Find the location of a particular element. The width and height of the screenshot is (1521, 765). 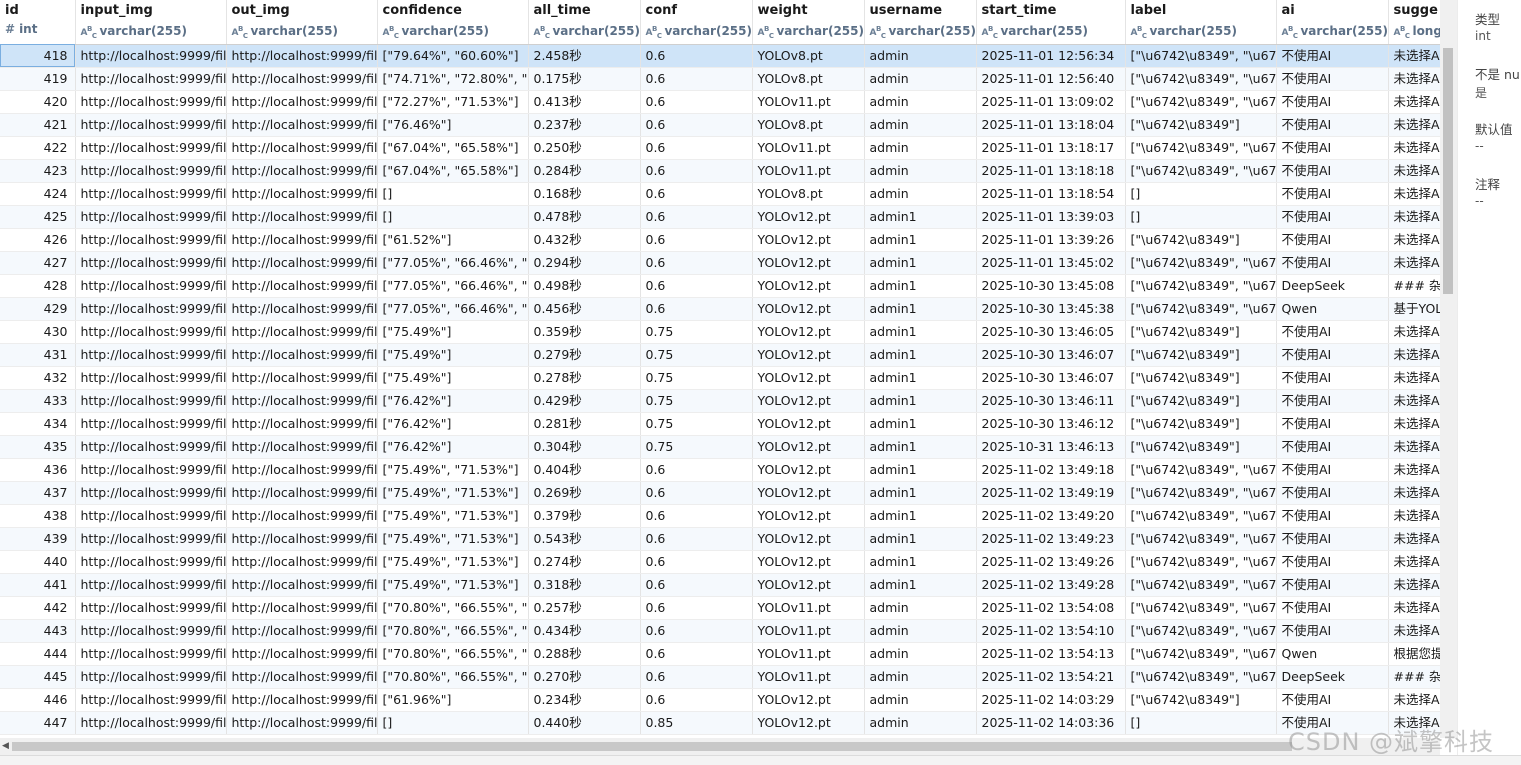

cell-all_time: 0.543秒 is located at coordinates (584, 539).